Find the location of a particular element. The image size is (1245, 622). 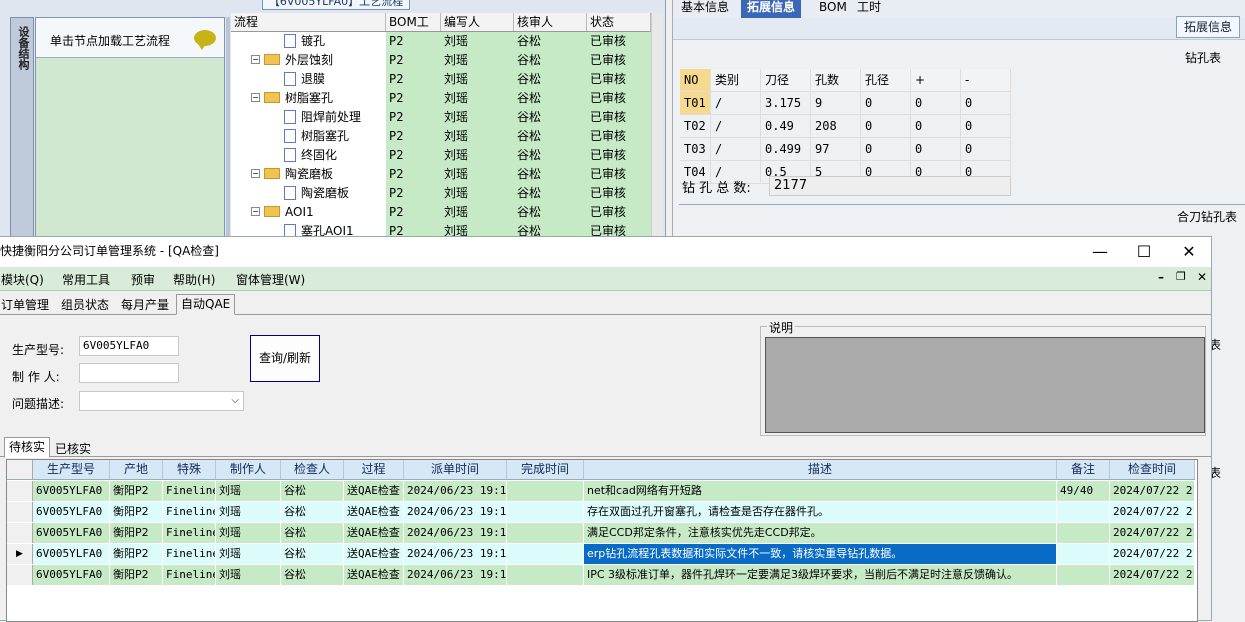

menu-common-tools: 常用工具 is located at coordinates (86, 279).